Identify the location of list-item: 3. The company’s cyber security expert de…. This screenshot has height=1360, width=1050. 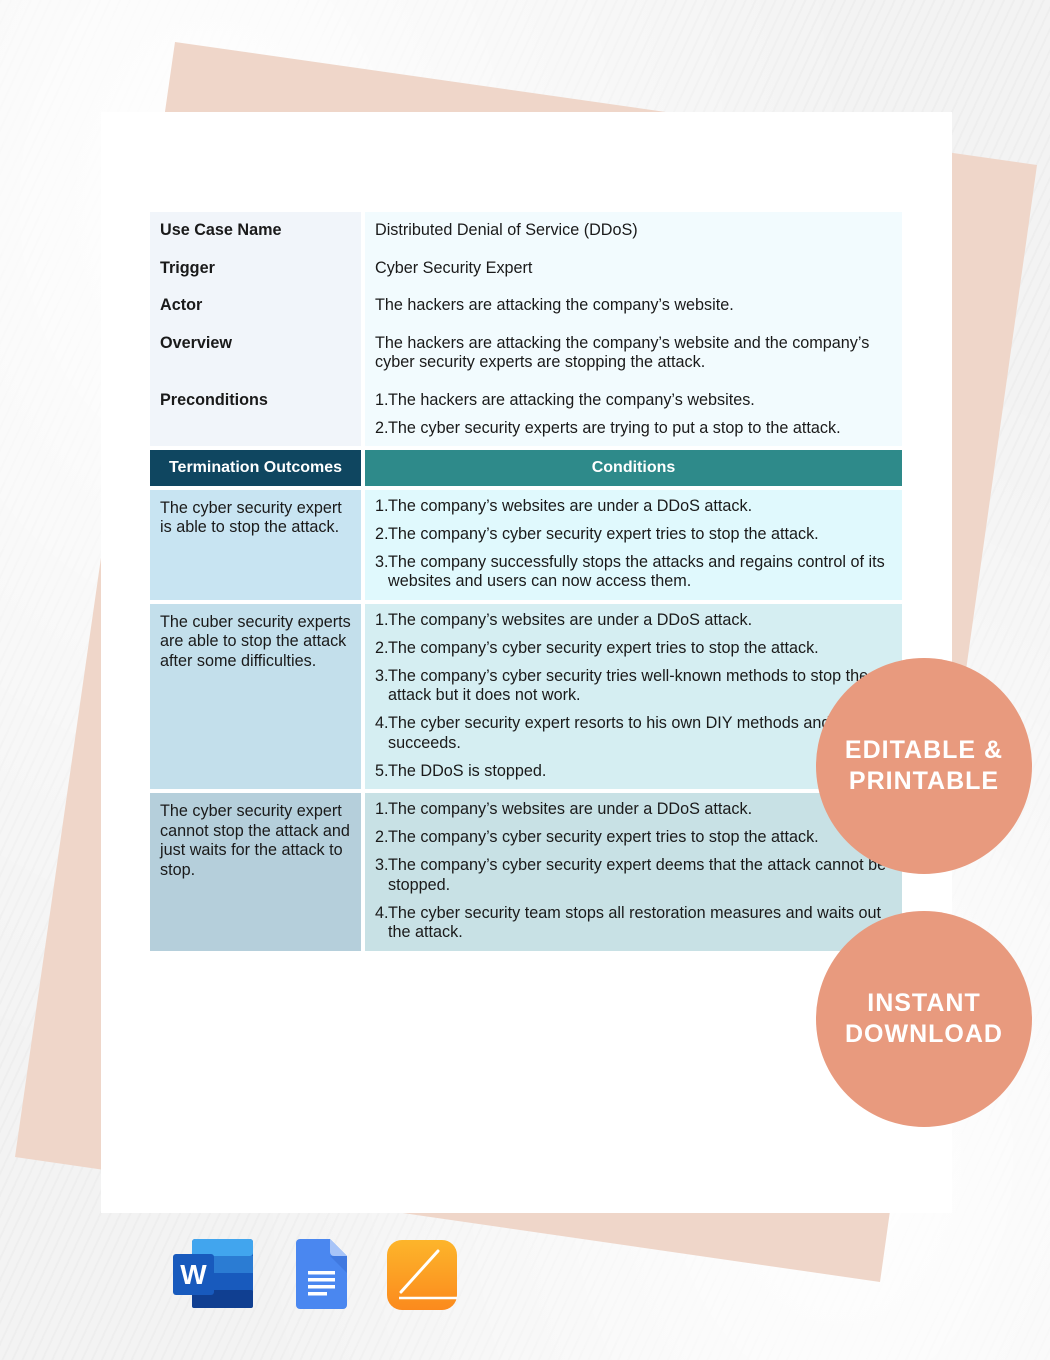
(631, 875).